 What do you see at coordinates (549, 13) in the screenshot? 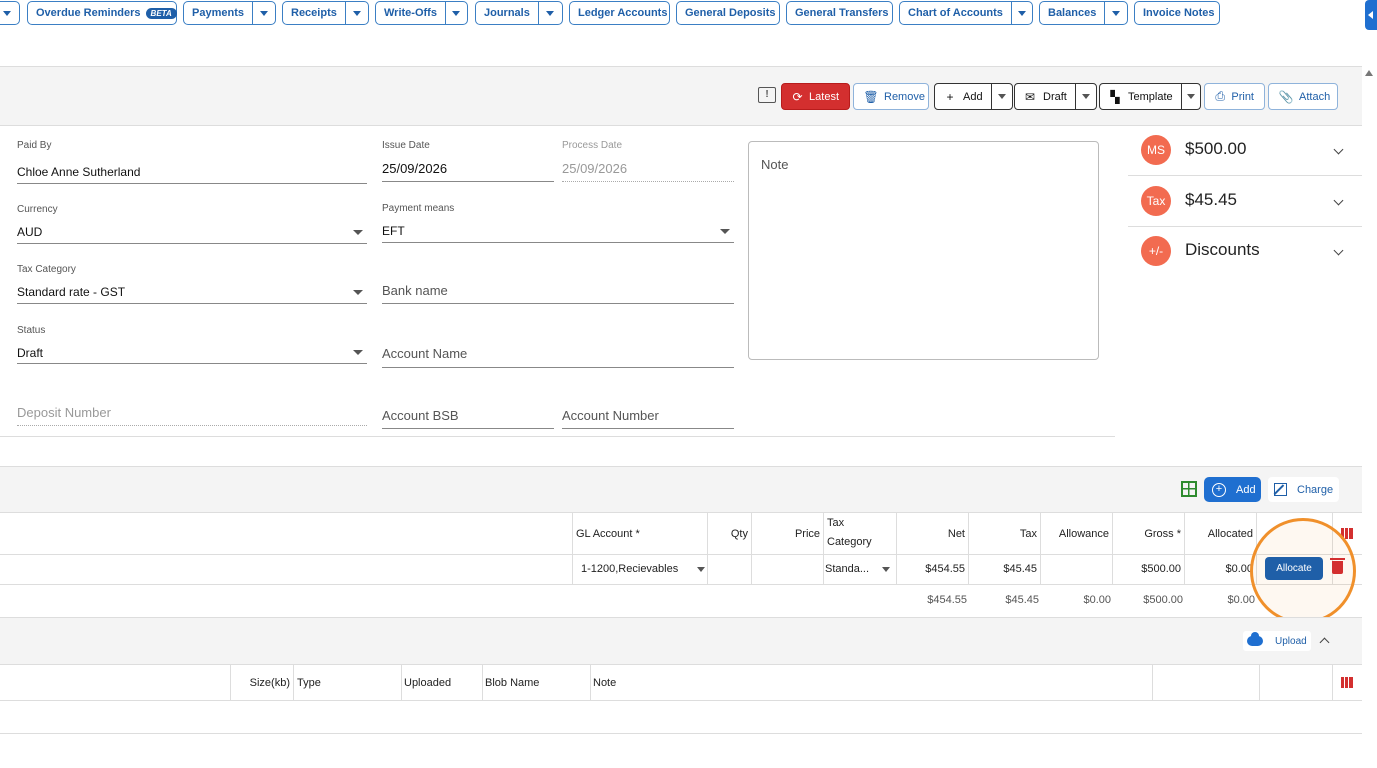
I see `nav-journals-dropdown` at bounding box center [549, 13].